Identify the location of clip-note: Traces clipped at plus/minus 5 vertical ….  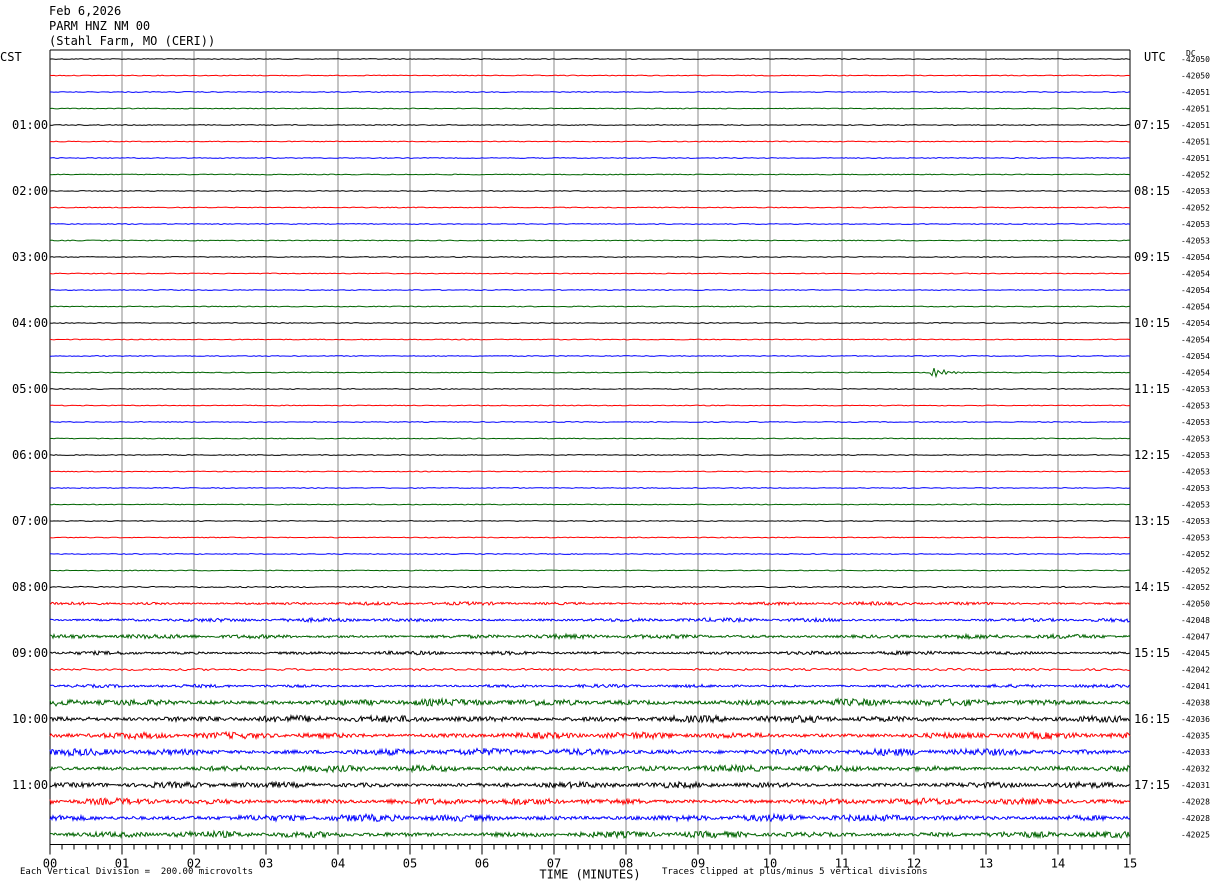
(795, 872).